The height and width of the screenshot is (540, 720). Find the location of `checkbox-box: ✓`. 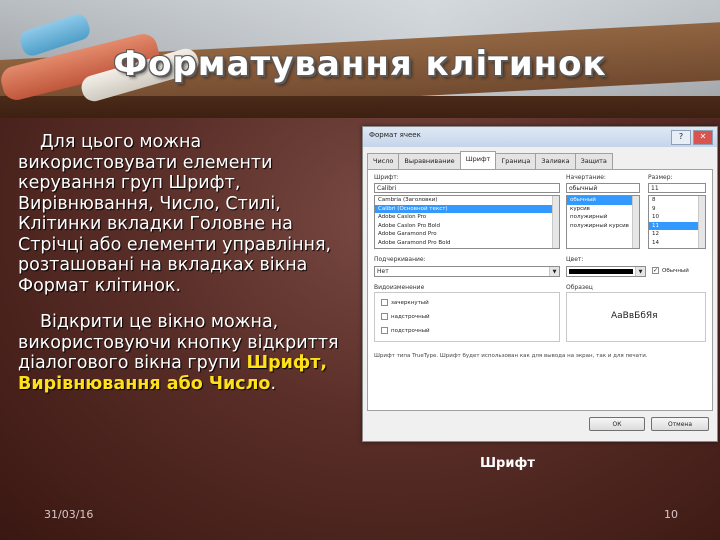

checkbox-box: ✓ is located at coordinates (655, 270).